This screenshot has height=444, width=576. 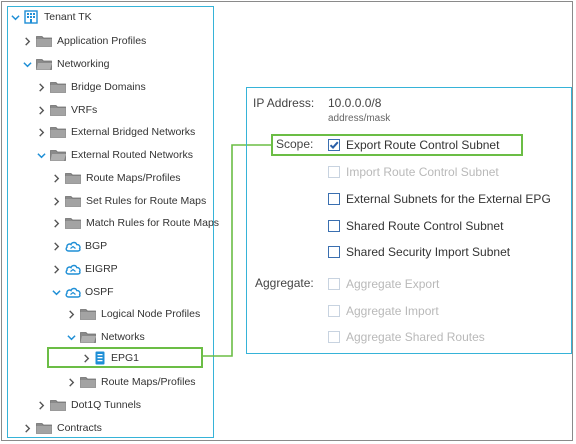 I want to click on tree-item-label: Contracts, so click(x=79, y=428).